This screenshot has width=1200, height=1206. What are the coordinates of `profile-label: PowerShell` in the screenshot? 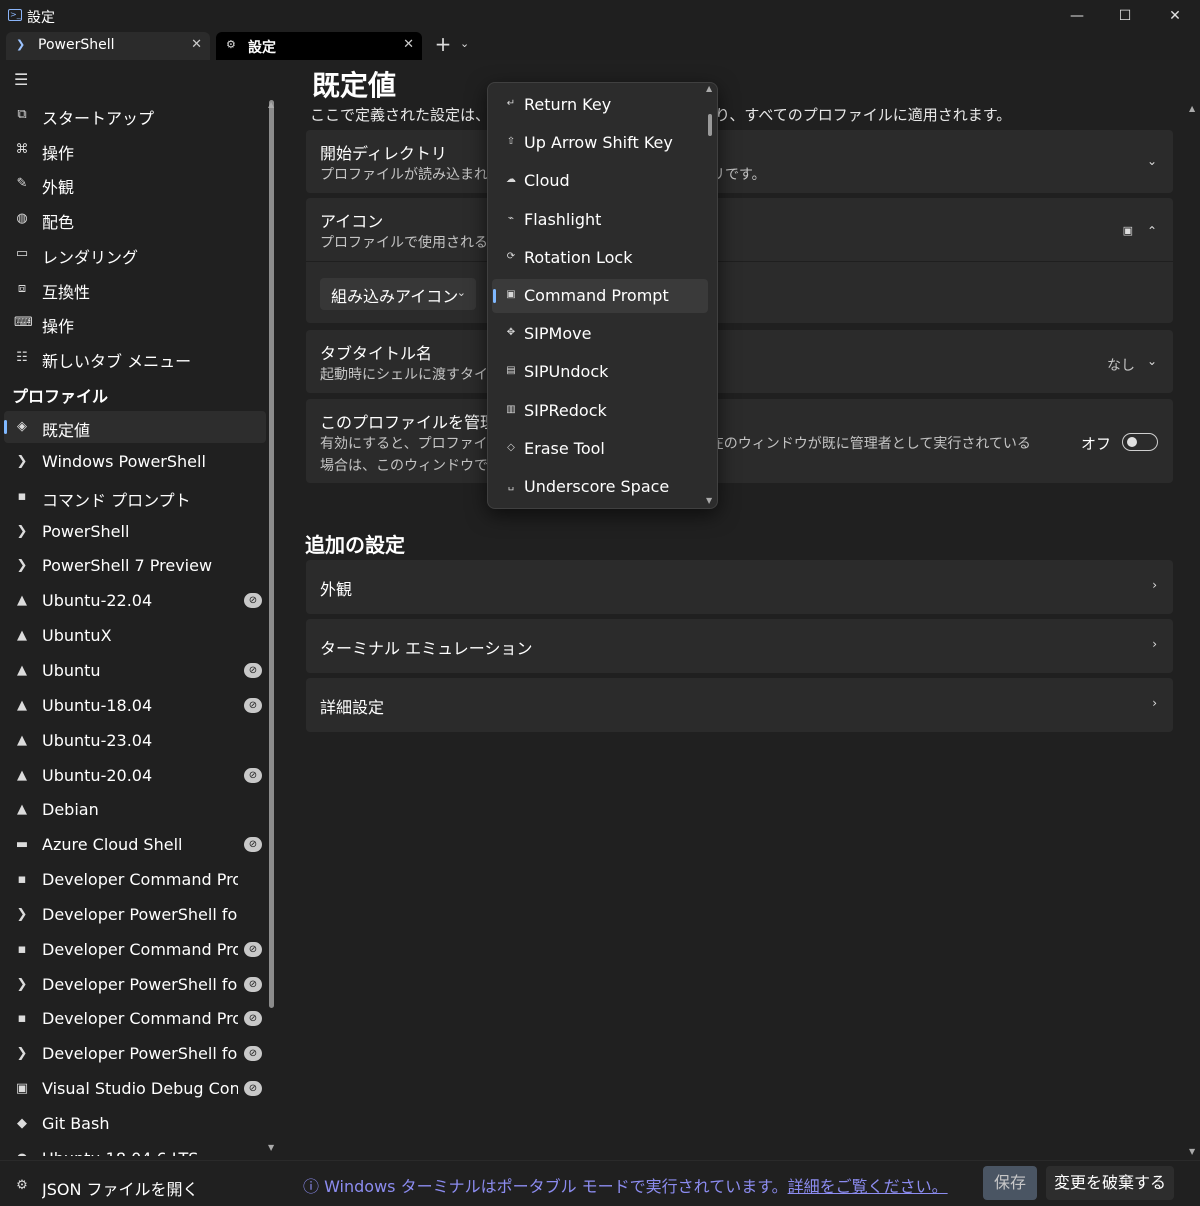 It's located at (86, 531).